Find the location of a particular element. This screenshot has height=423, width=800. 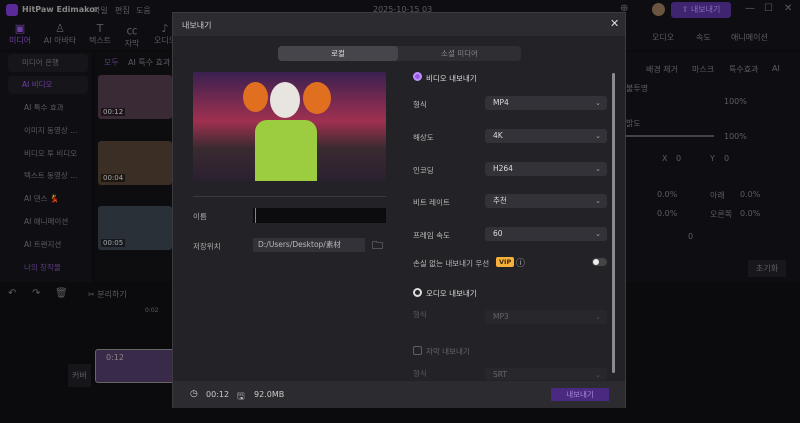

media-thumb: 00:05 is located at coordinates (135, 228).